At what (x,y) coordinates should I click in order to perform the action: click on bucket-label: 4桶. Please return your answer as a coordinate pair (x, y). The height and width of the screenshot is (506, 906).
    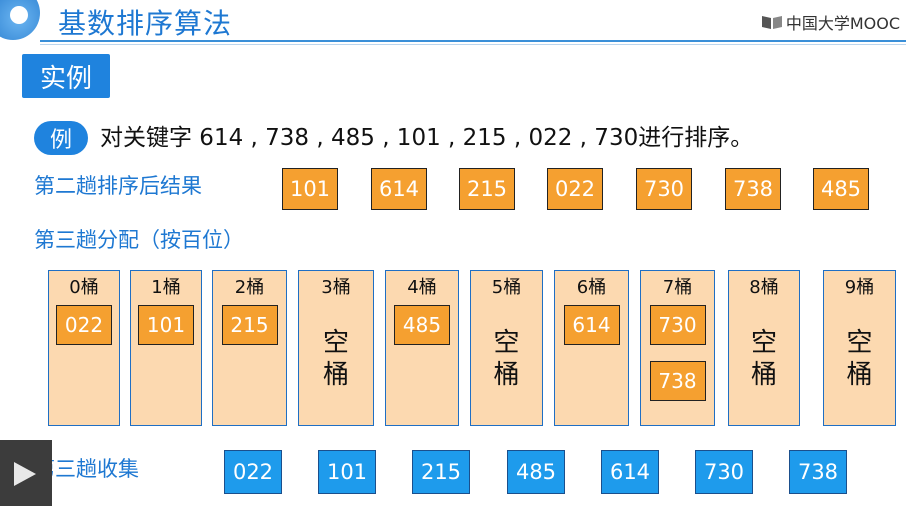
    Looking at the image, I should click on (422, 287).